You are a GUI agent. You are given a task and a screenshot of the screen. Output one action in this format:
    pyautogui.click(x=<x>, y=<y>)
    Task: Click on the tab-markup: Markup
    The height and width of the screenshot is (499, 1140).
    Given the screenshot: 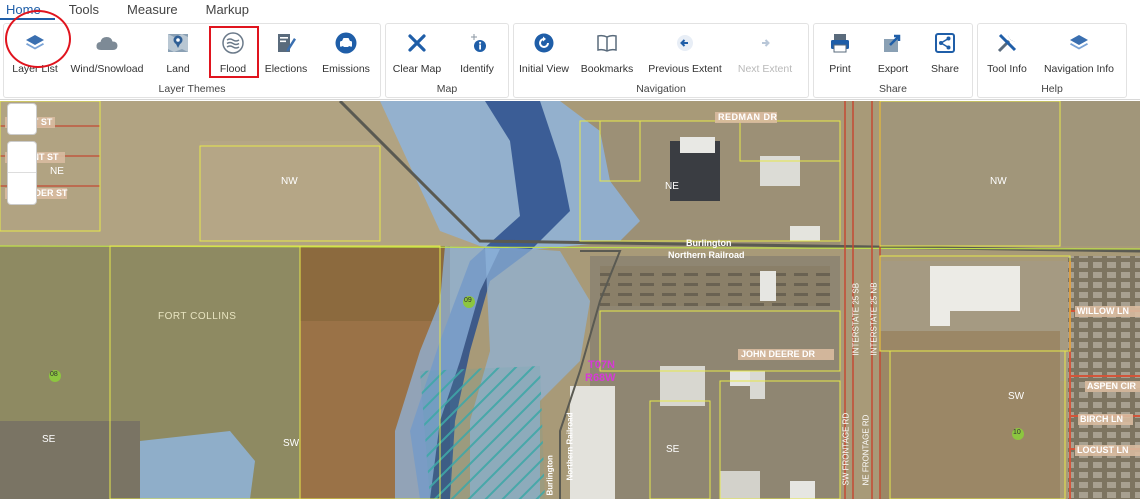 What is the action you would take?
    pyautogui.click(x=227, y=10)
    